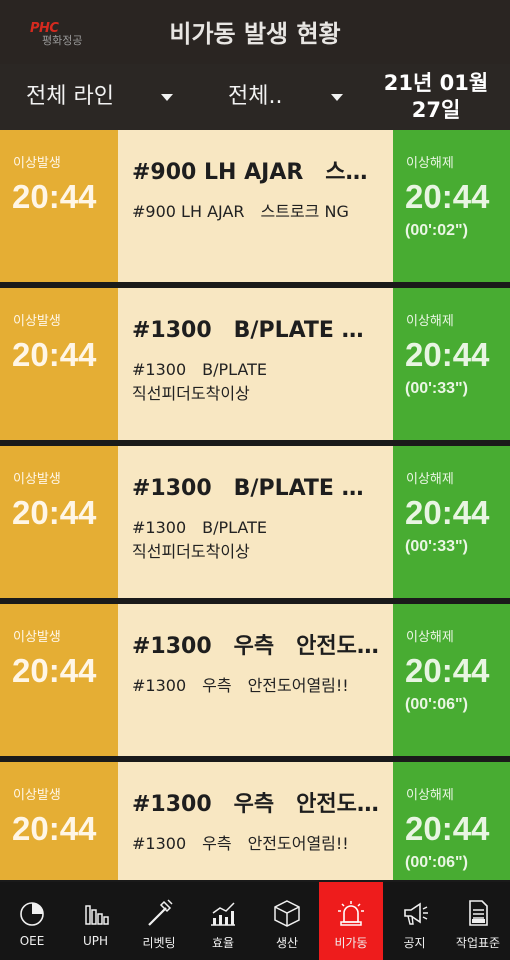  I want to click on tab-label: OEE, so click(32, 941).